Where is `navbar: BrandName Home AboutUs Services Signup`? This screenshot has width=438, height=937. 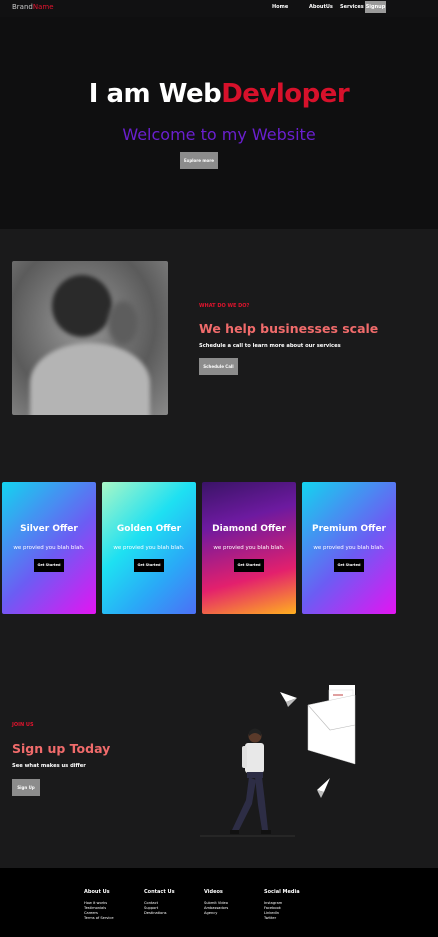
navbar: BrandName Home AboutUs Services Signup is located at coordinates (219, 9).